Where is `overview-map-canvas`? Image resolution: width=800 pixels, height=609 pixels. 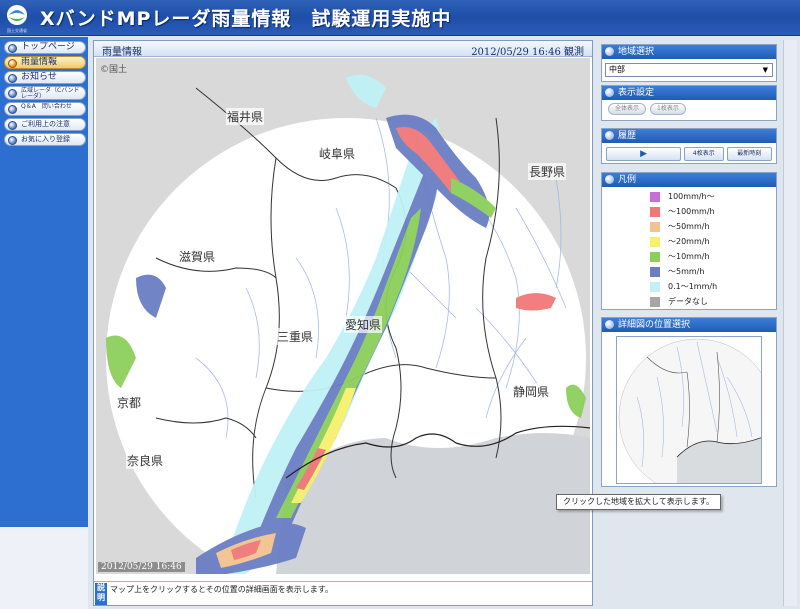
overview-map-canvas is located at coordinates (689, 410).